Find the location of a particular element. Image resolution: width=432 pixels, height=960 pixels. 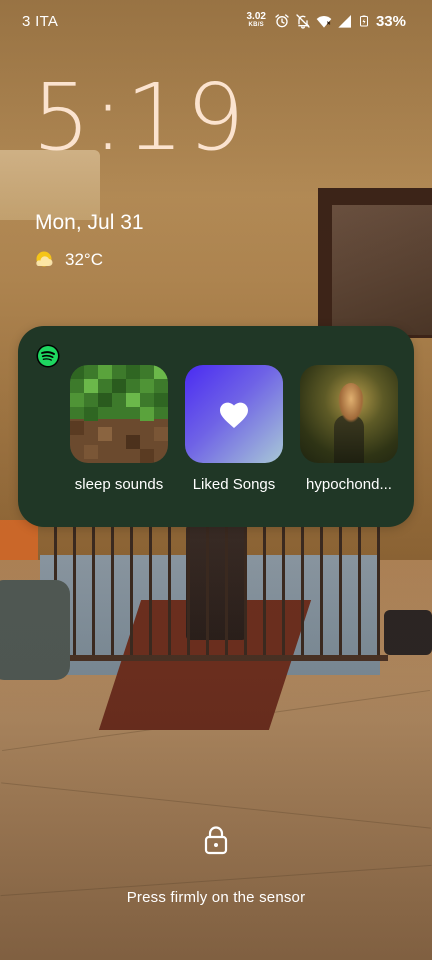

weather-temperature: 32°C is located at coordinates (84, 259).